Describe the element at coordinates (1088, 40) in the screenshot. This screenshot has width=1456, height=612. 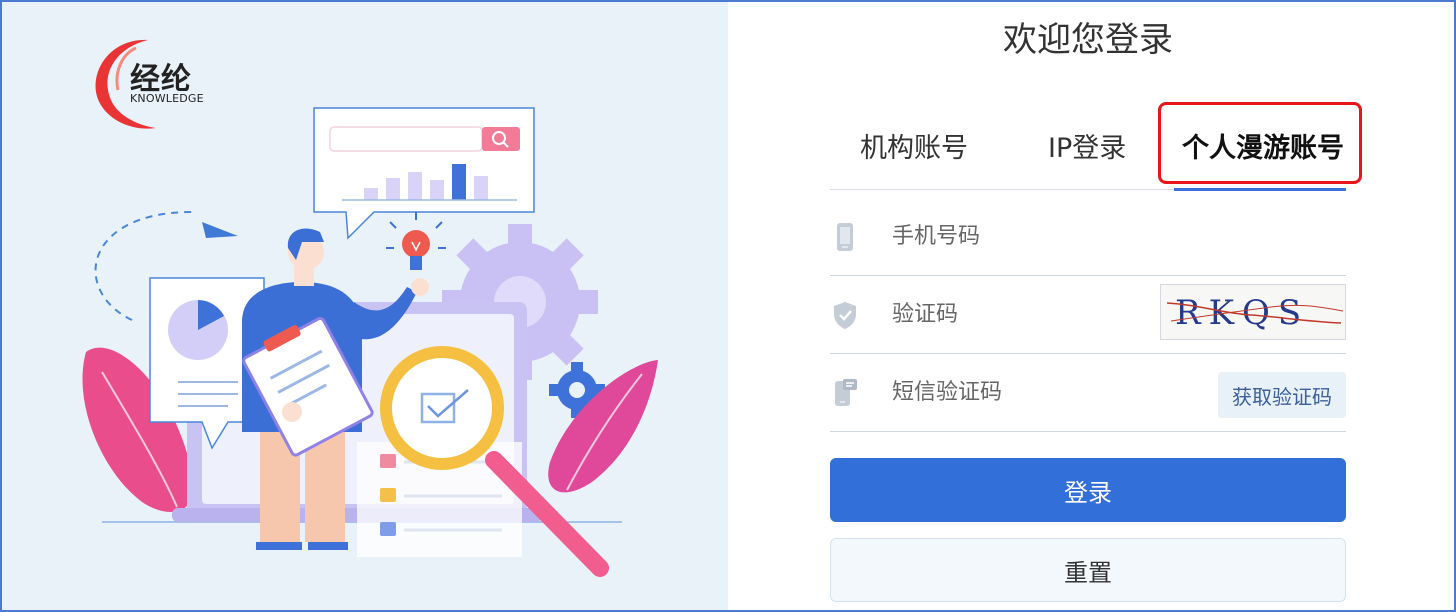
I see `page-title: 欢迎您登录` at that location.